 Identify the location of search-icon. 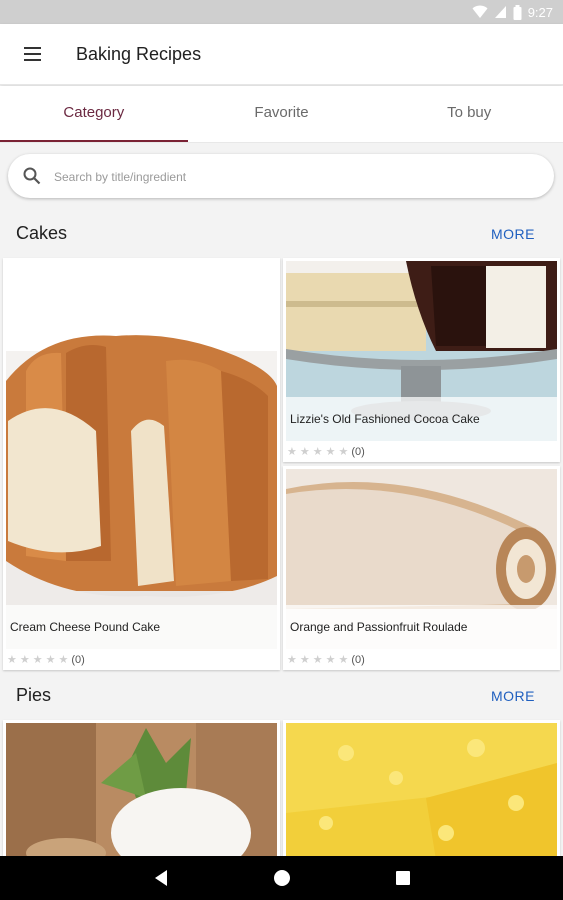
(32, 176).